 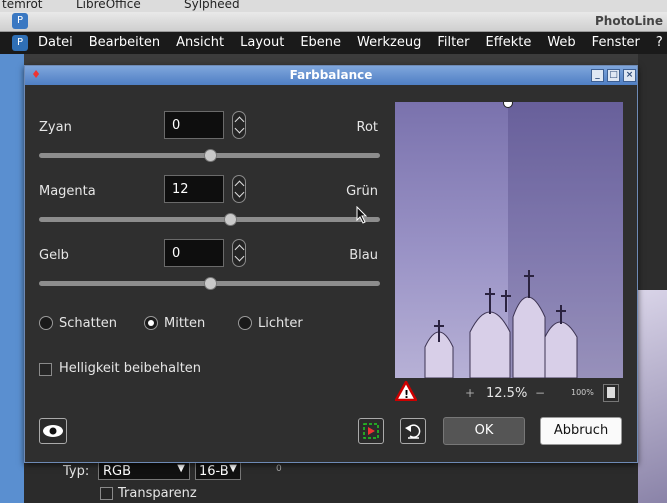 What do you see at coordinates (20, 43) in the screenshot?
I see `document-menu-icon: P` at bounding box center [20, 43].